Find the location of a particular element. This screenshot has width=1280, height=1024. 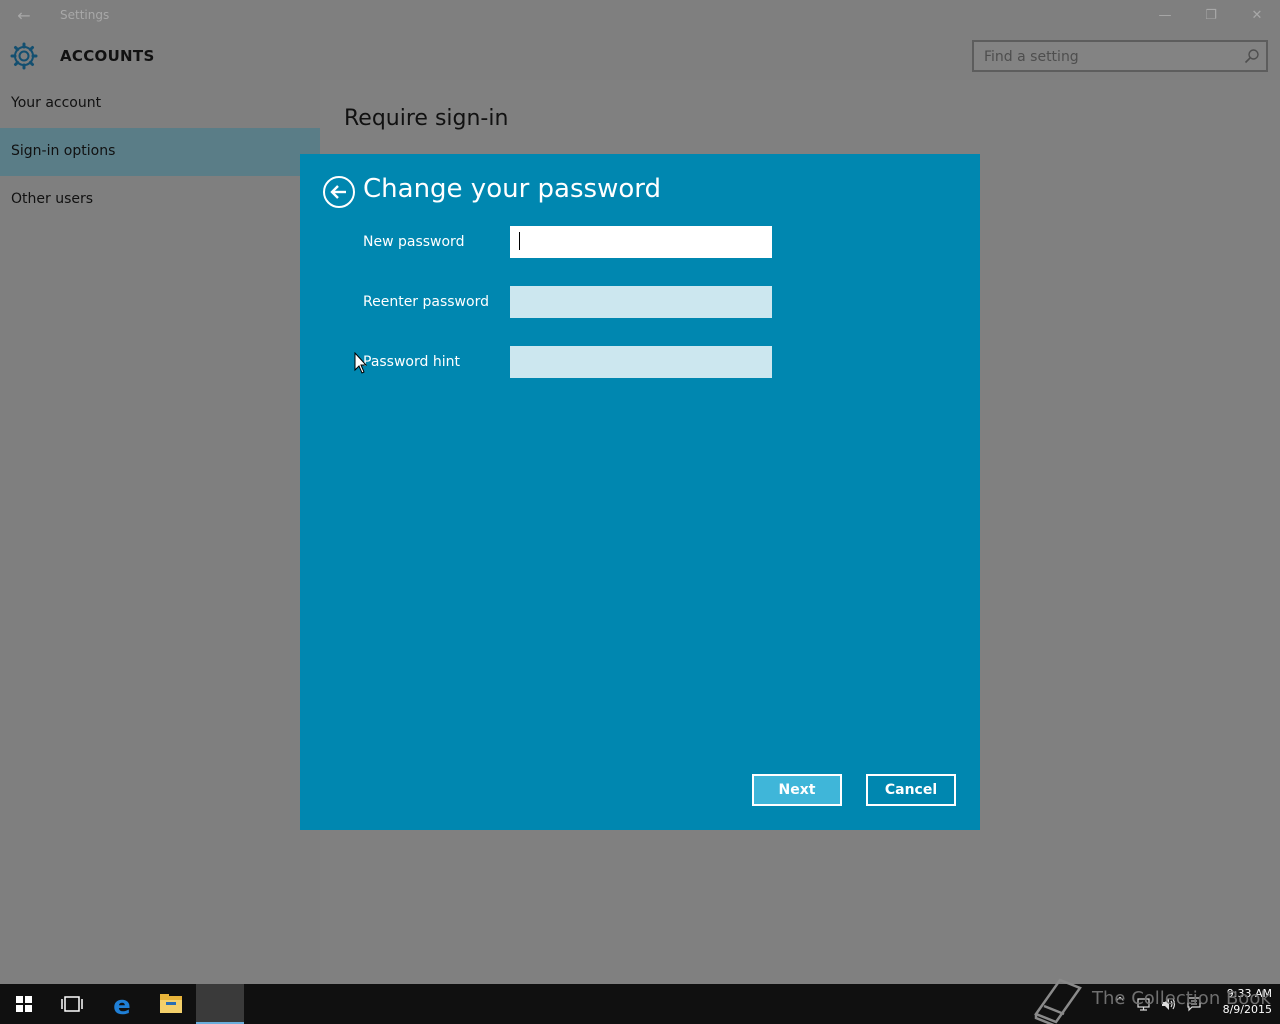

search-icon is located at coordinates (1252, 56).